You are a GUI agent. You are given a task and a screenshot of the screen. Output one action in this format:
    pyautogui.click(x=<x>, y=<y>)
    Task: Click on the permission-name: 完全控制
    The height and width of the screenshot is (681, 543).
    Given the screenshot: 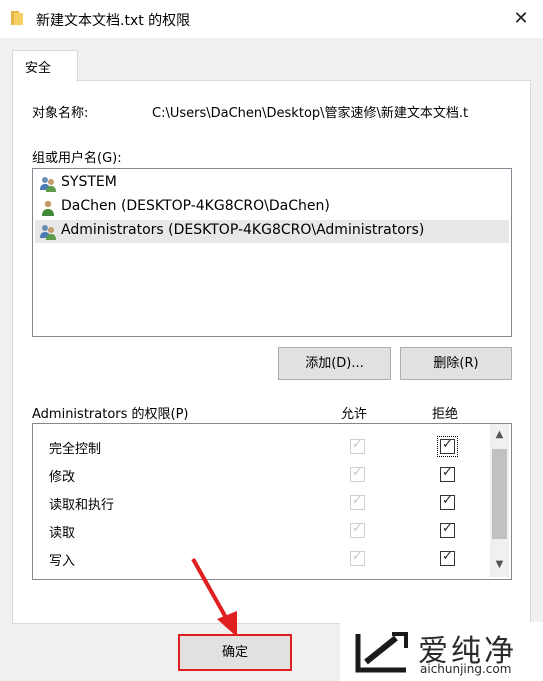 What is the action you would take?
    pyautogui.click(x=75, y=449)
    